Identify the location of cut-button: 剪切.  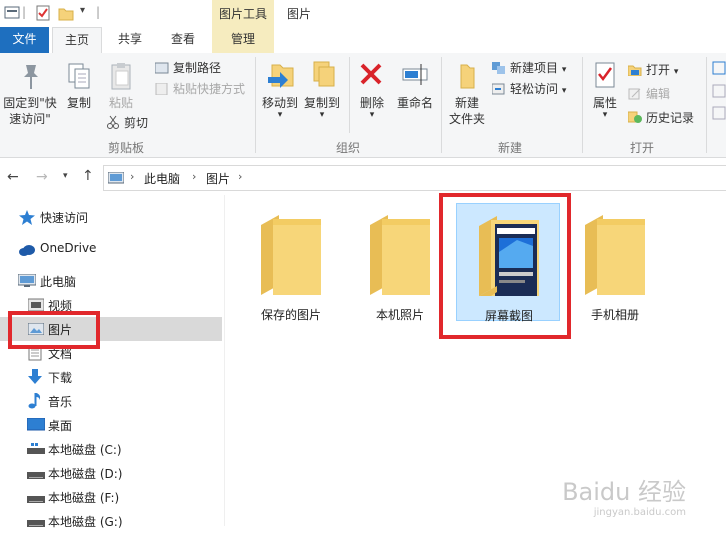
(127, 123).